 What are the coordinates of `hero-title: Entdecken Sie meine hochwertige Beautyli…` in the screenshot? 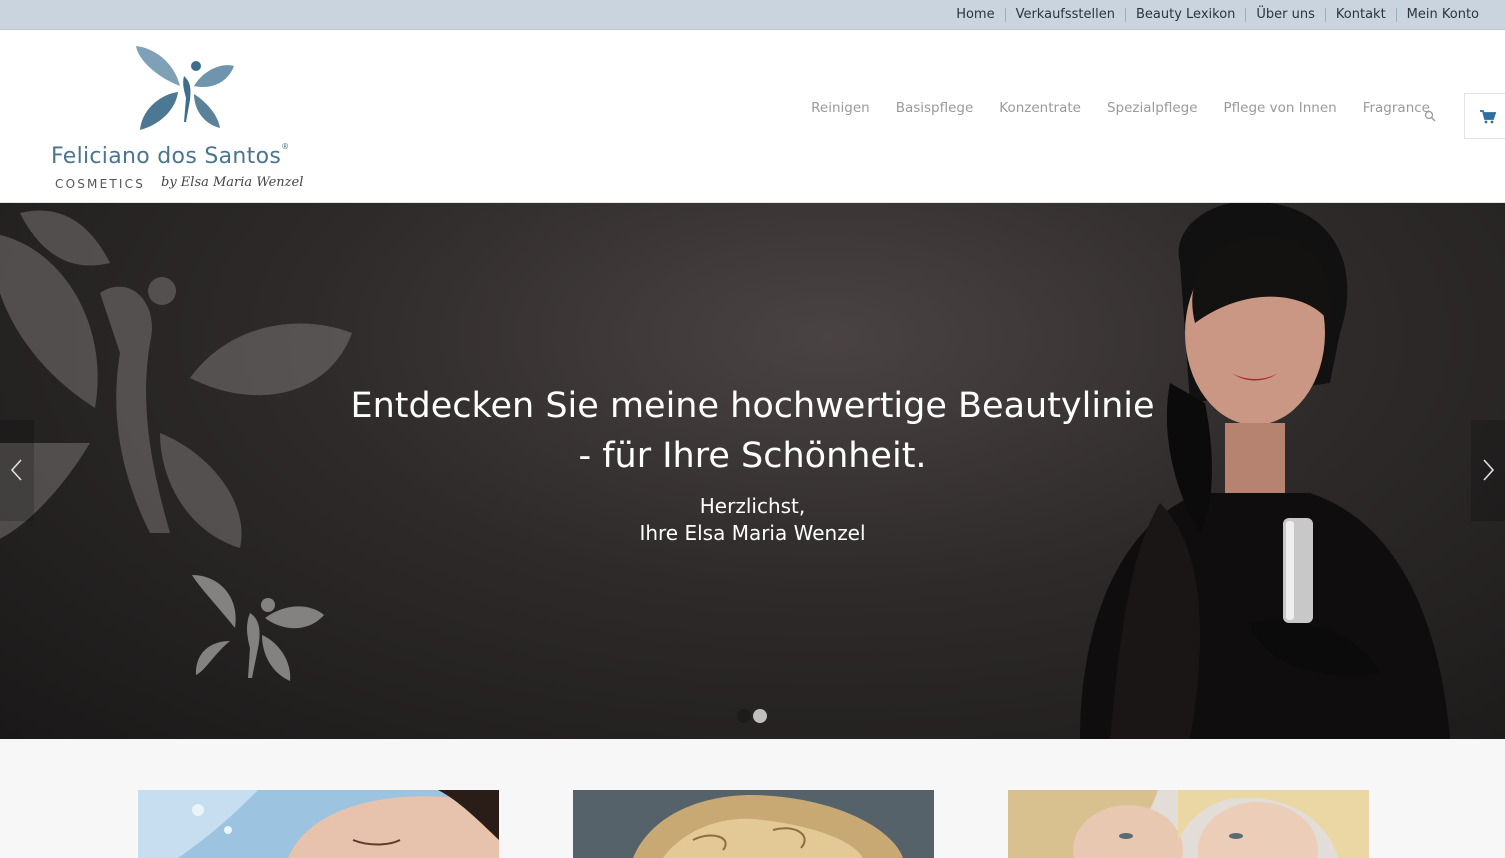 It's located at (752, 431).